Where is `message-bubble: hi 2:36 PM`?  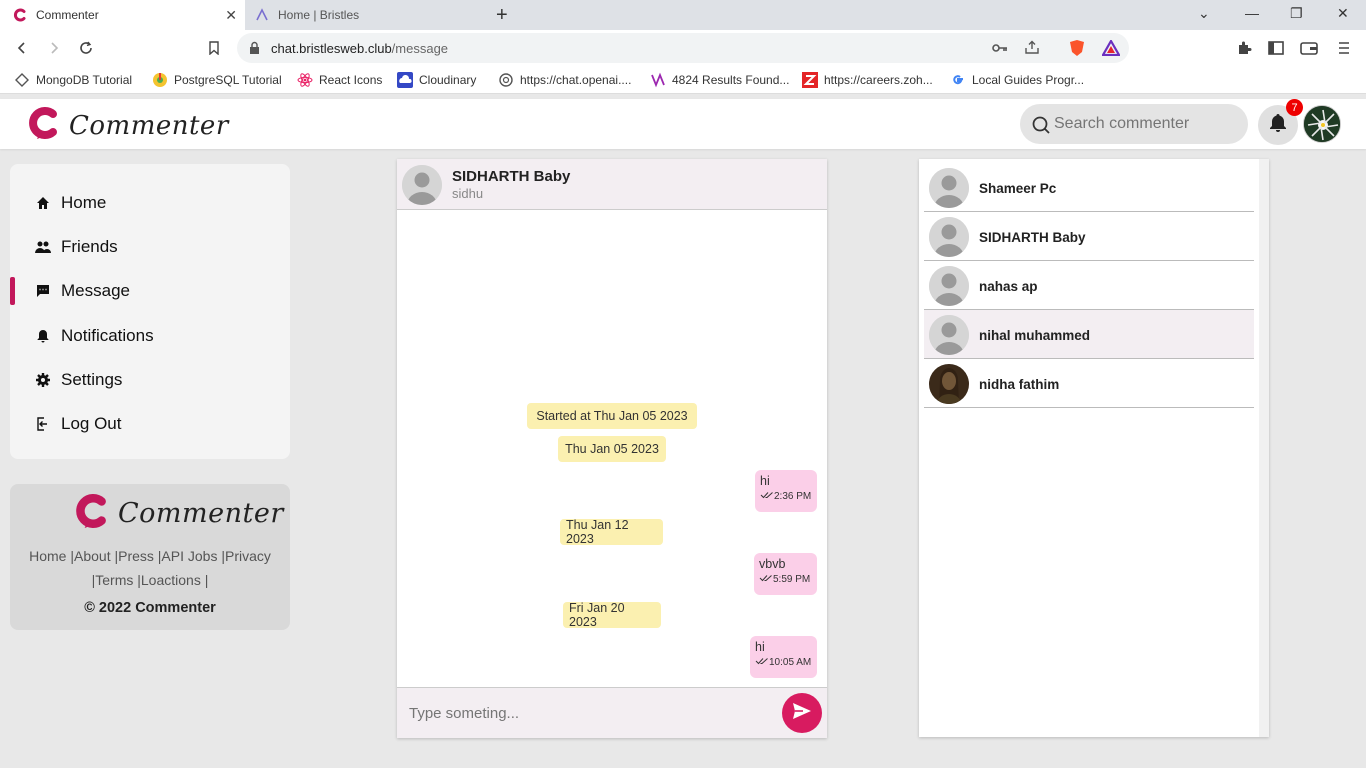 message-bubble: hi 2:36 PM is located at coordinates (786, 491).